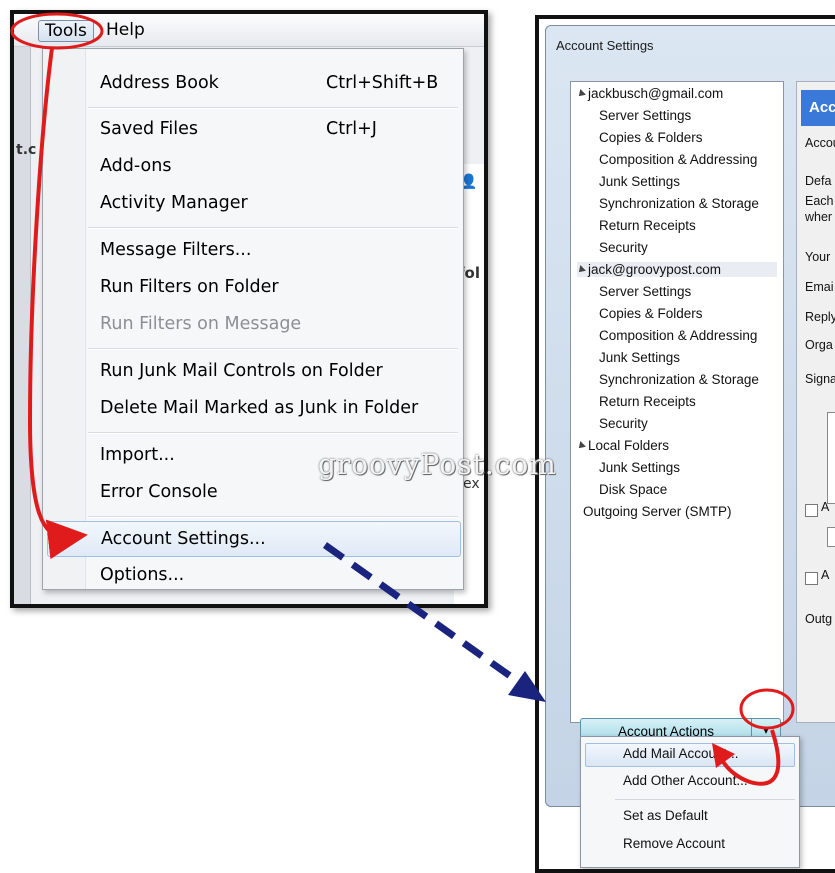 The width and height of the screenshot is (835, 873). What do you see at coordinates (273, 166) in the screenshot?
I see `menu-item-add-ons: Add-ons` at bounding box center [273, 166].